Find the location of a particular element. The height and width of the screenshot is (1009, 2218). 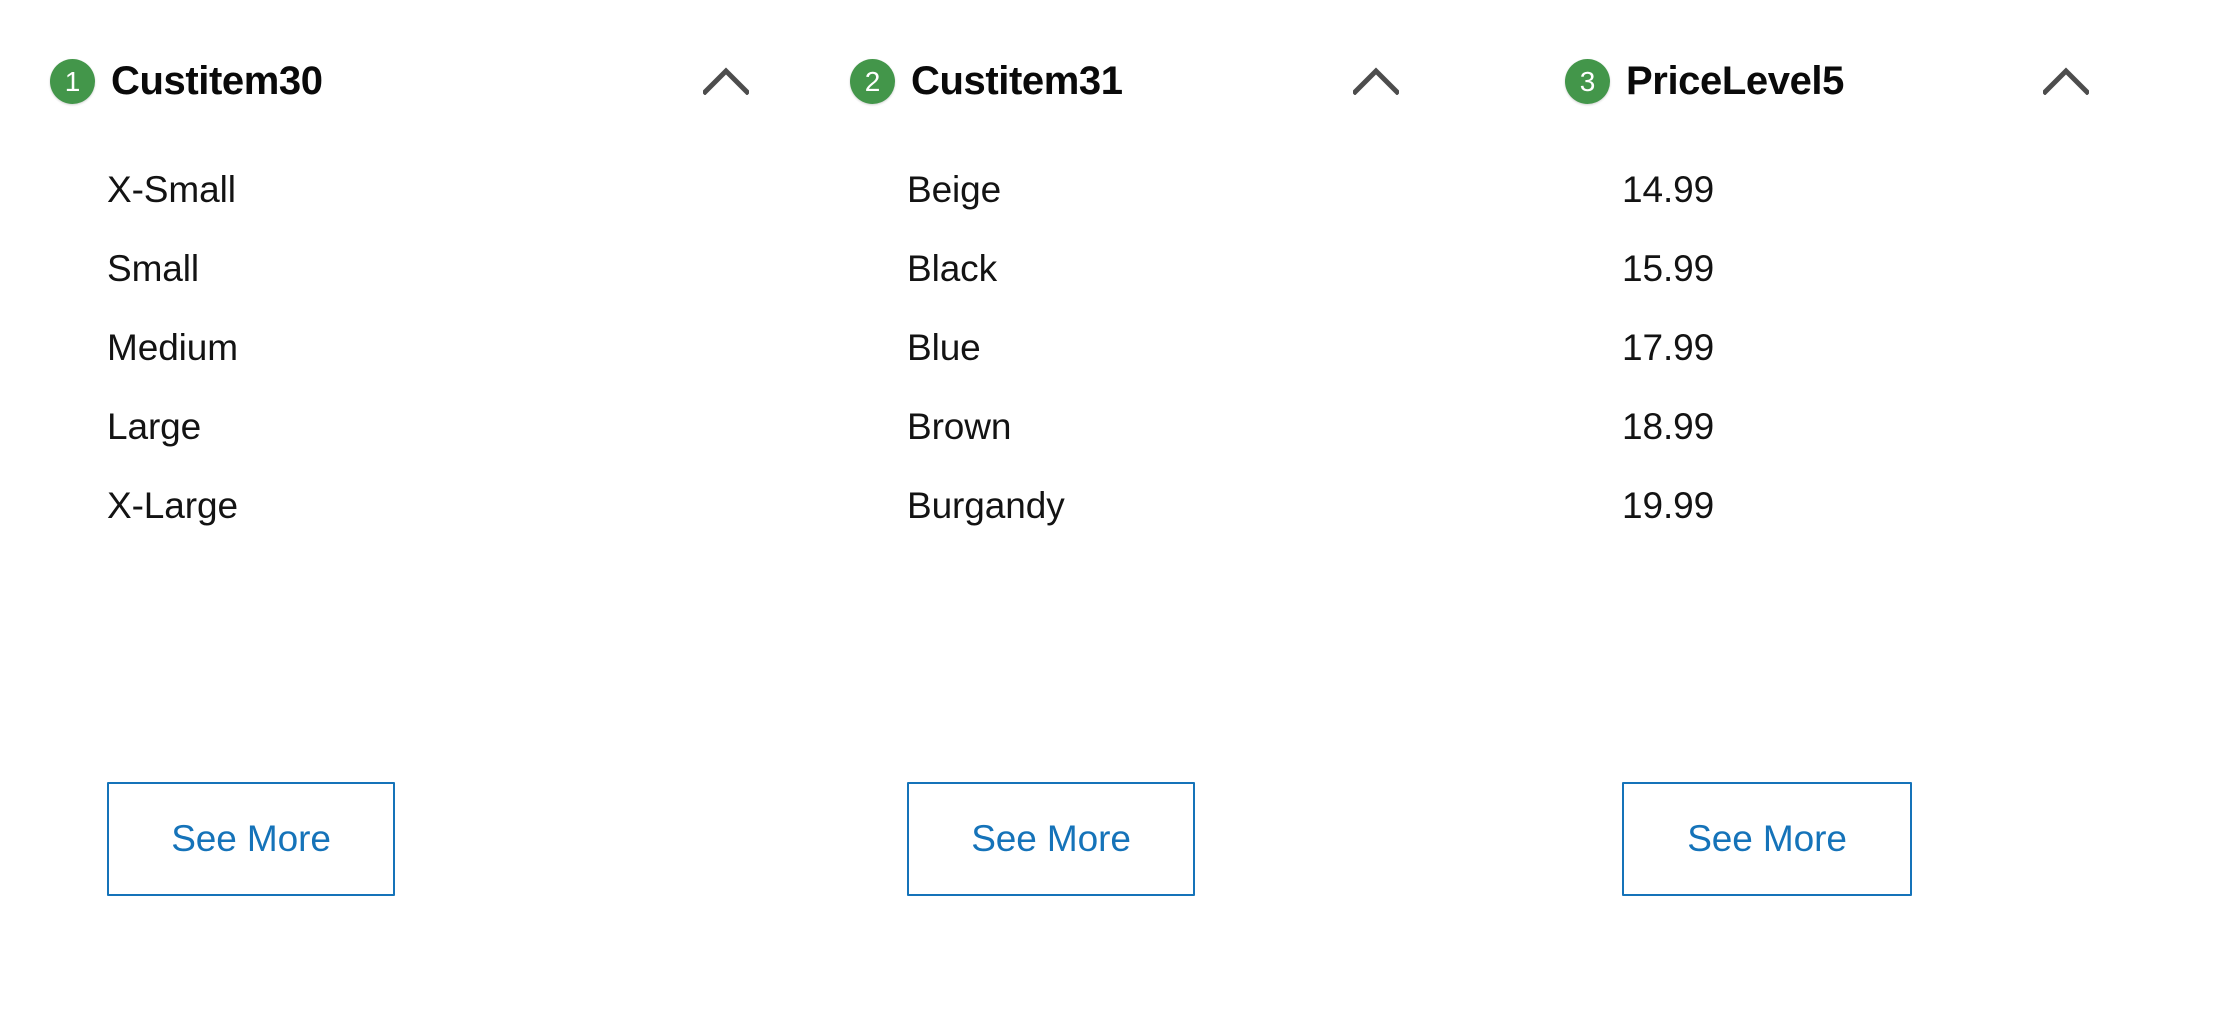

list-item: Large is located at coordinates (458, 426).